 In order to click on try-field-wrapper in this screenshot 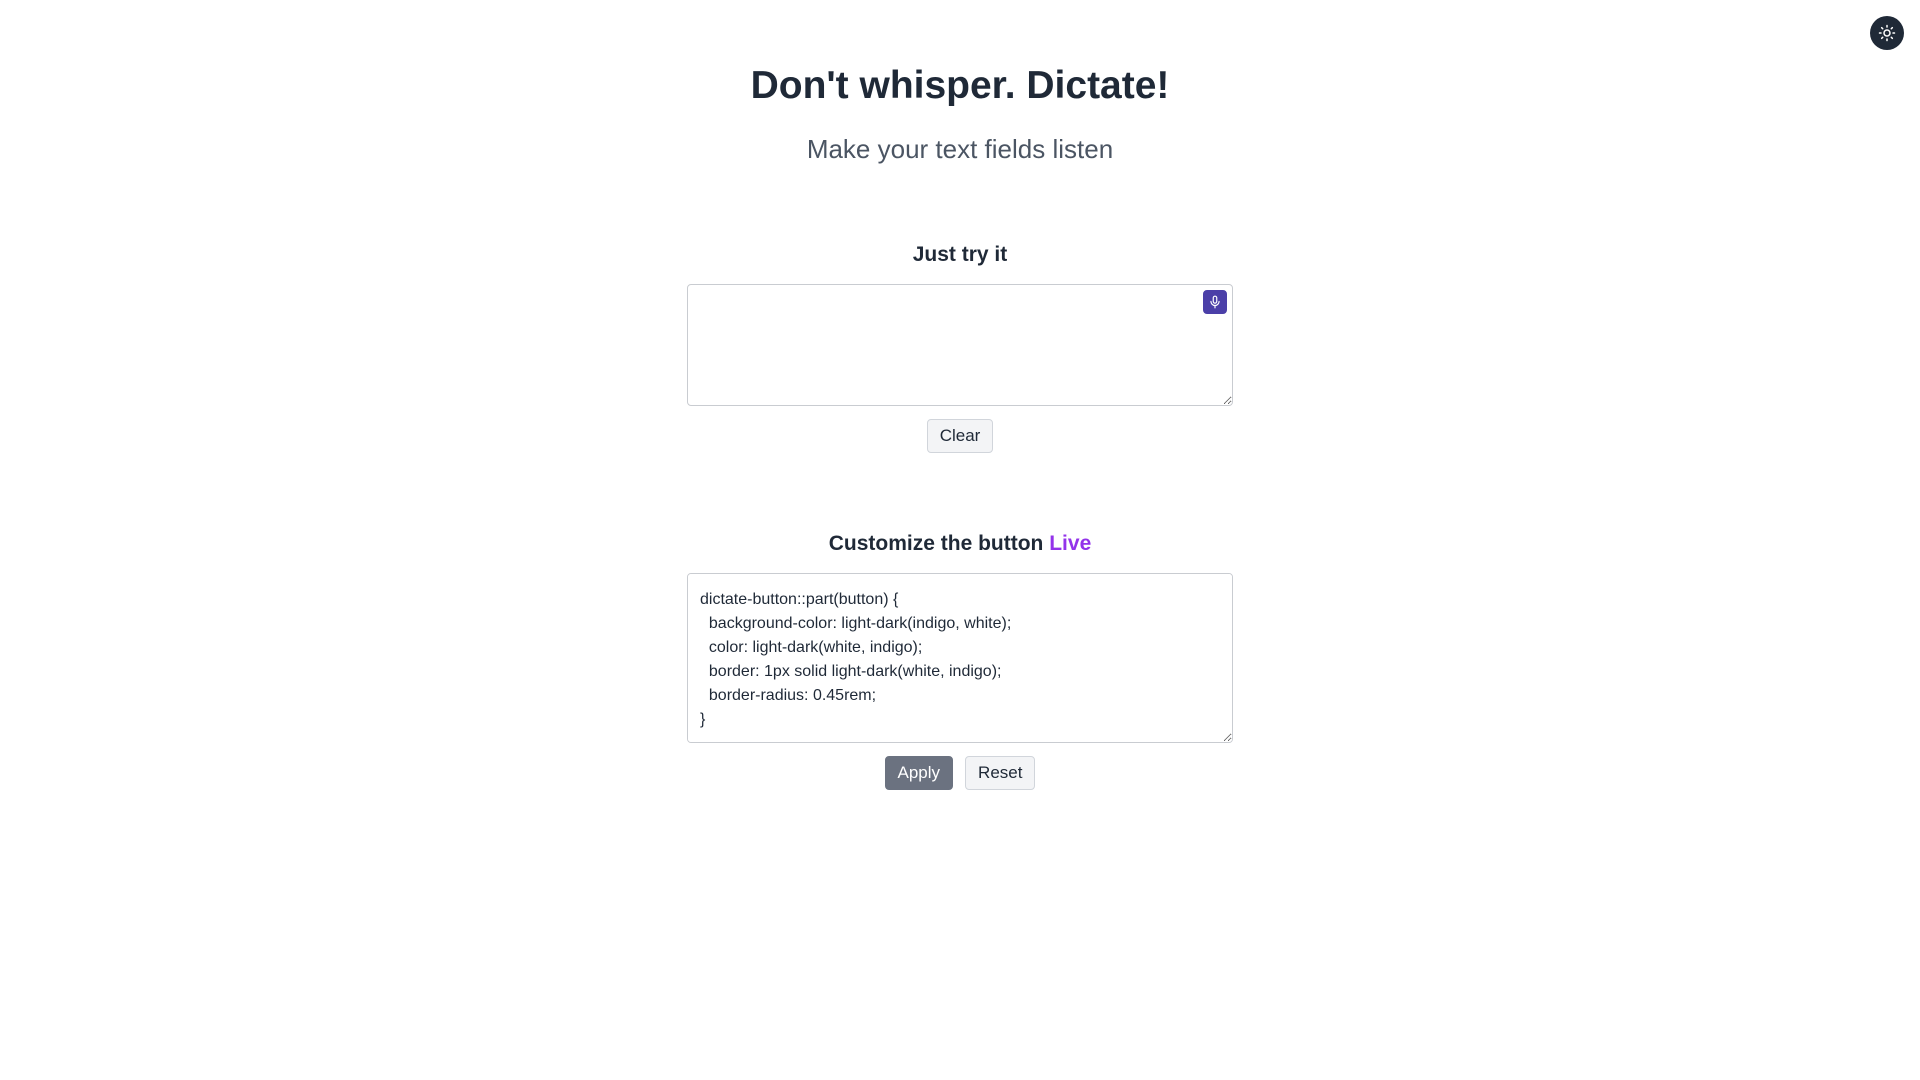, I will do `click(960, 347)`.